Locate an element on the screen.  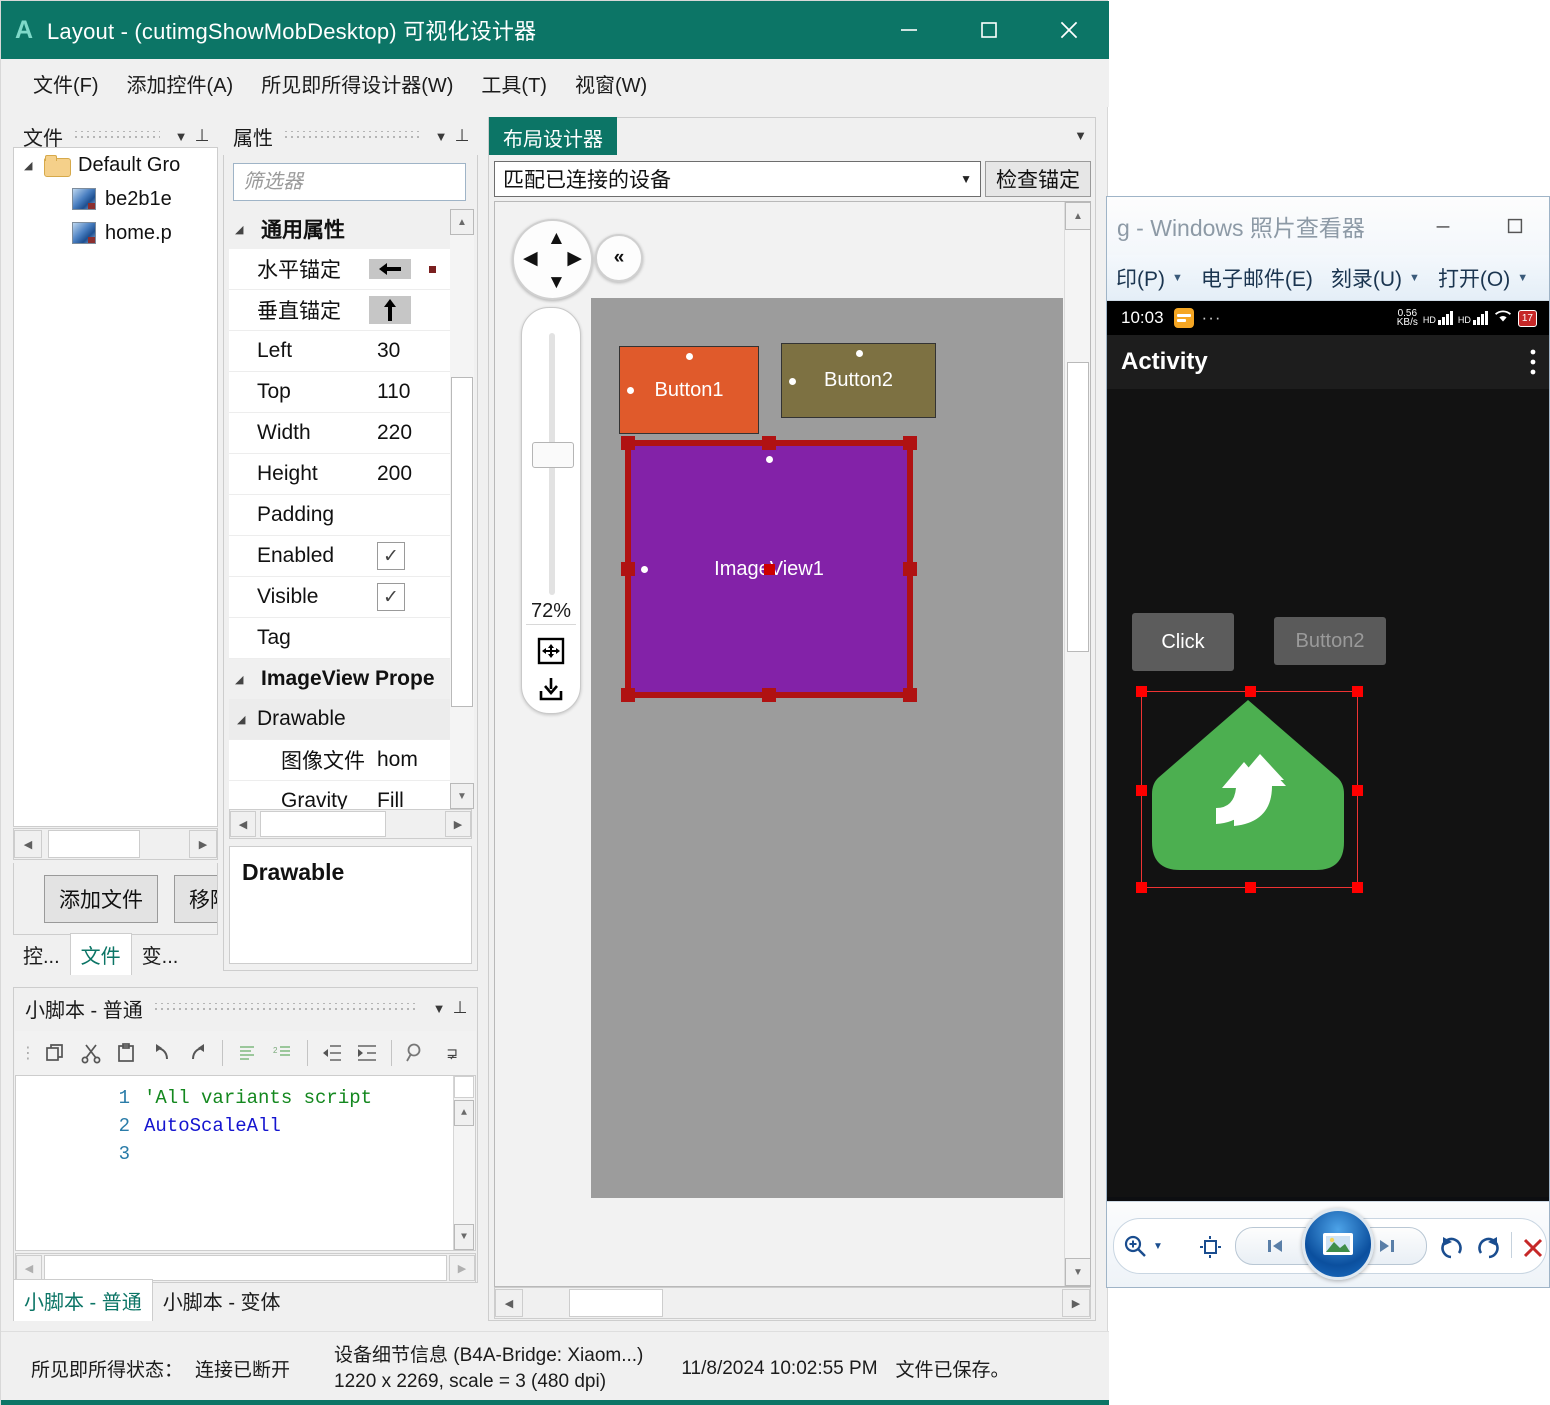
tree-item-image-2: home.p is located at coordinates (115, 233).